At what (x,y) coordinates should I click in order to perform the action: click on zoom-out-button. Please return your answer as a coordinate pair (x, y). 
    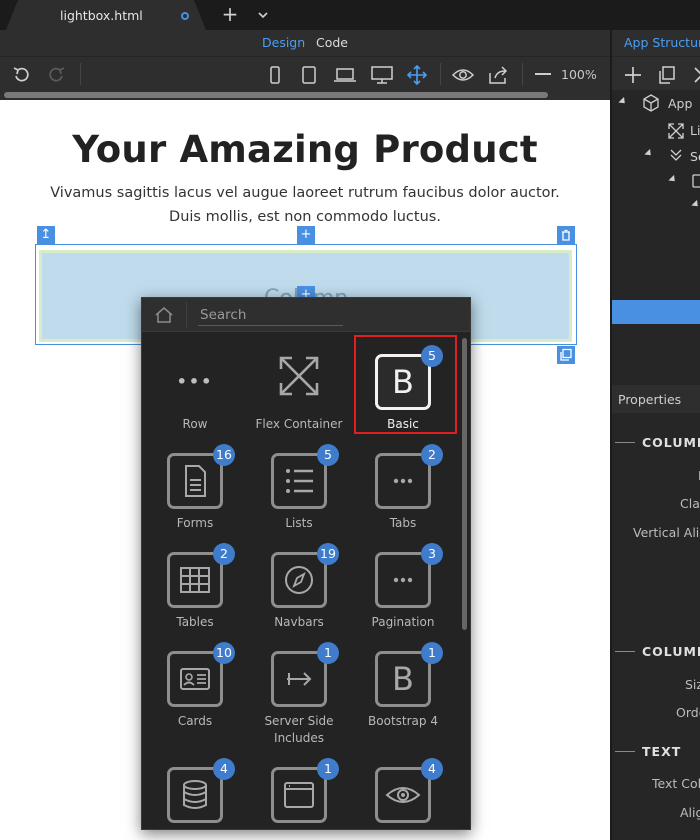
    Looking at the image, I should click on (543, 74).